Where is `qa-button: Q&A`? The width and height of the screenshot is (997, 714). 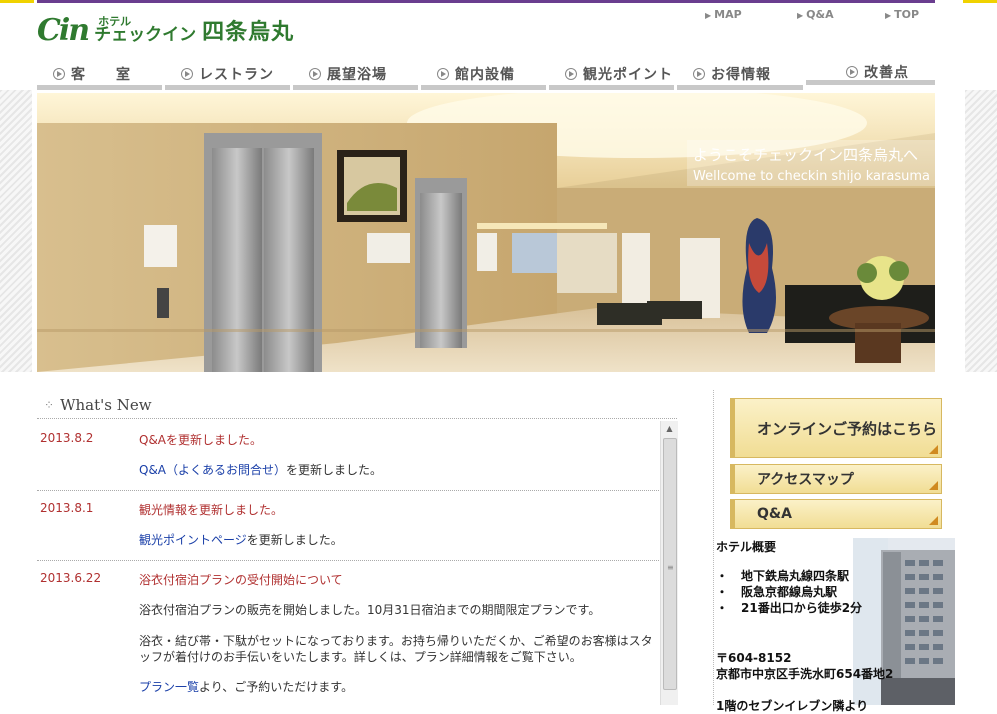
qa-button: Q&A is located at coordinates (836, 514).